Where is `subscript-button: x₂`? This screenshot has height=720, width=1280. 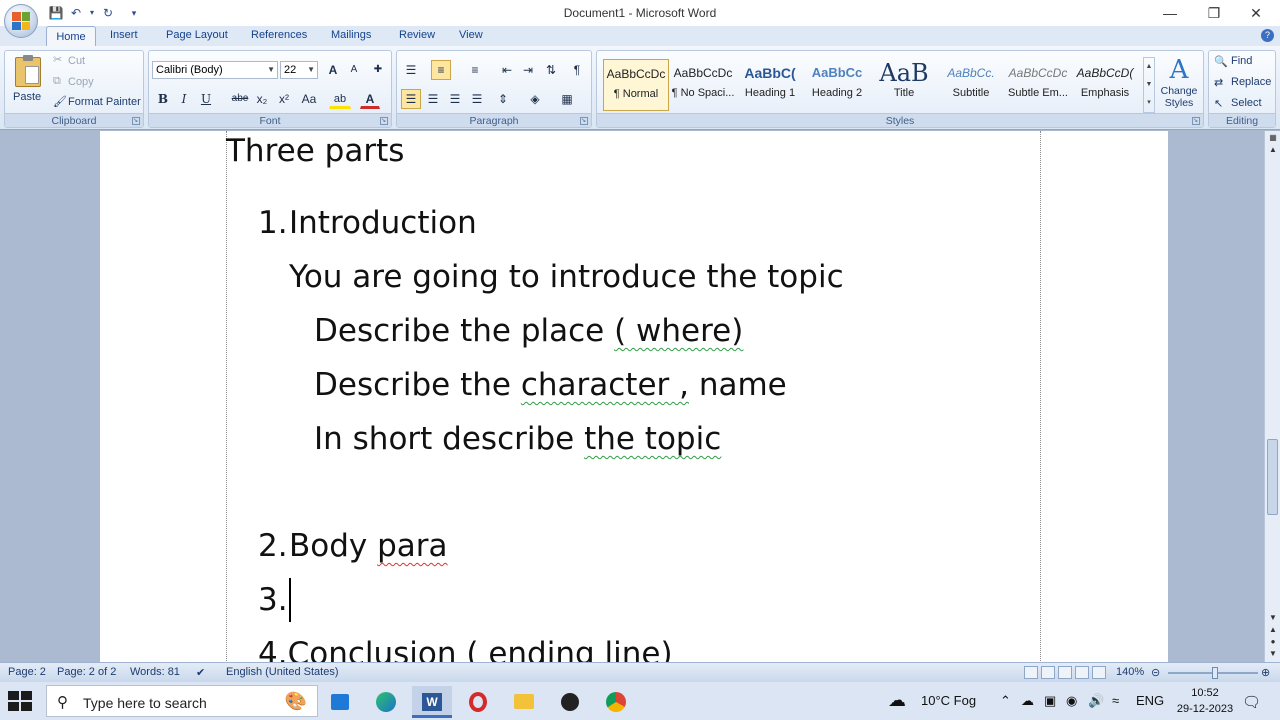
subscript-button: x₂ is located at coordinates (262, 99).